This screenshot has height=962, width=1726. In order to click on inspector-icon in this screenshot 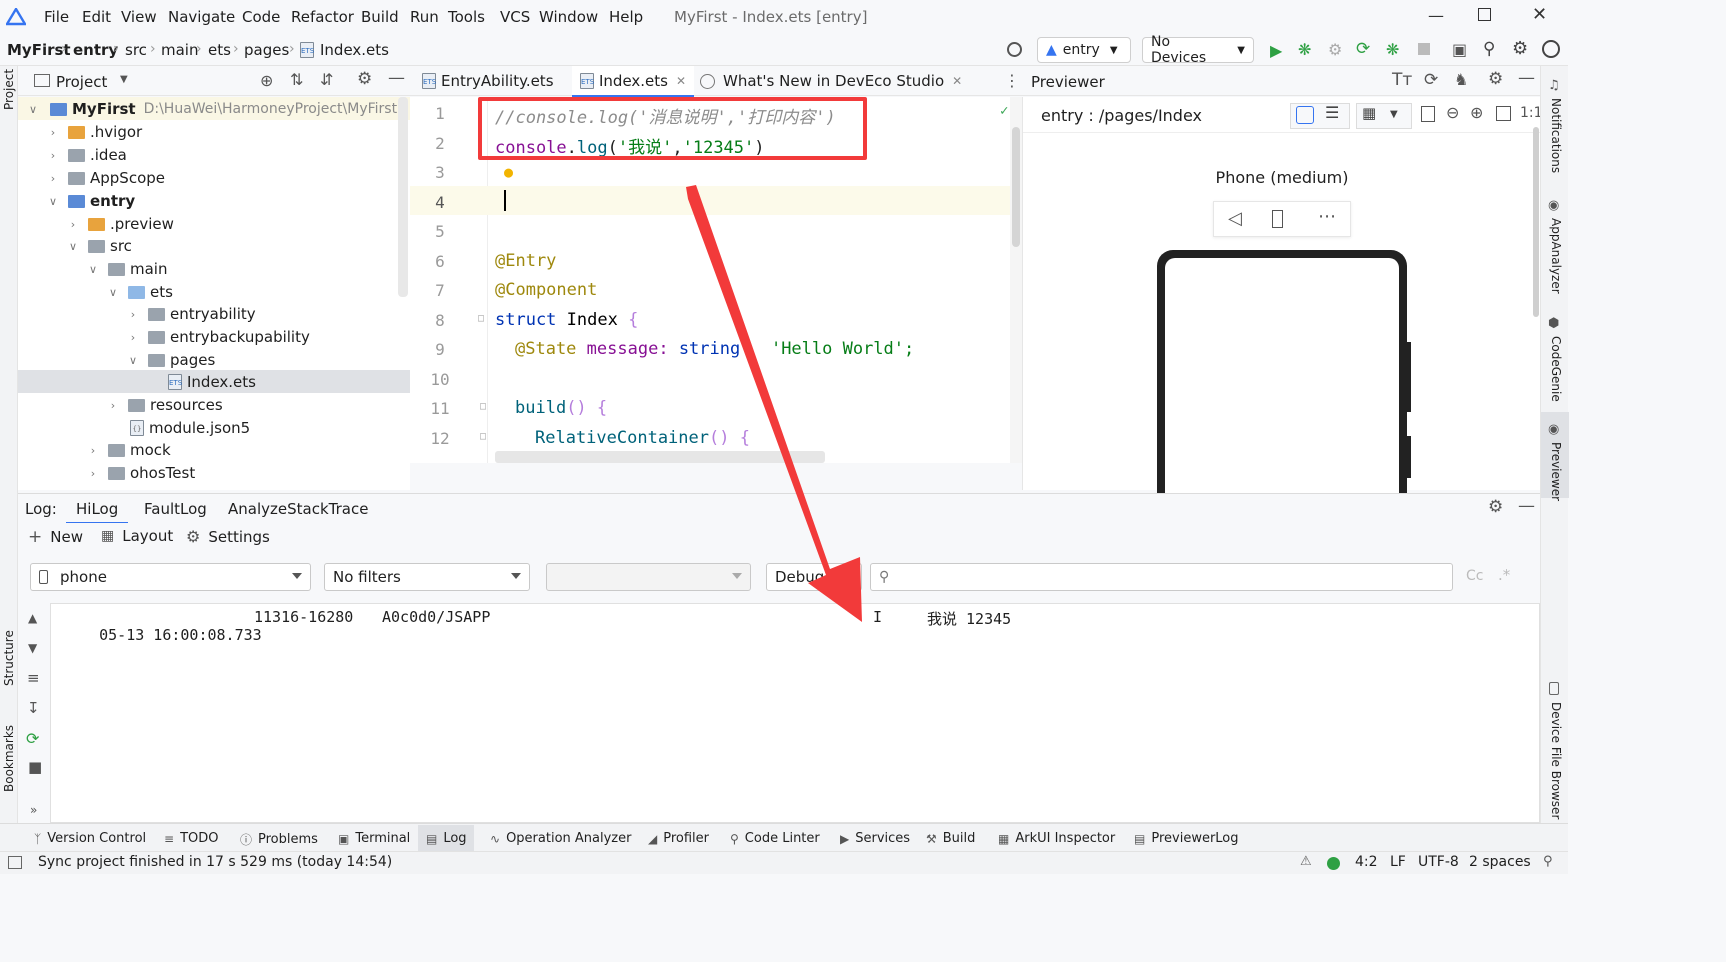, I will do `click(1305, 115)`.